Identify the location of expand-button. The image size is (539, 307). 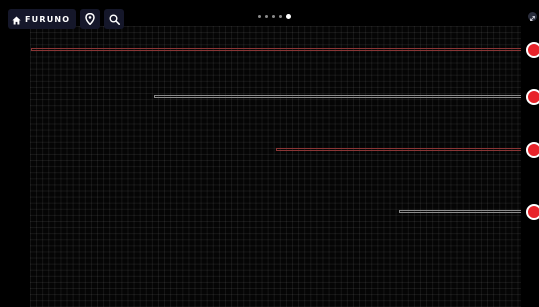
(532, 16).